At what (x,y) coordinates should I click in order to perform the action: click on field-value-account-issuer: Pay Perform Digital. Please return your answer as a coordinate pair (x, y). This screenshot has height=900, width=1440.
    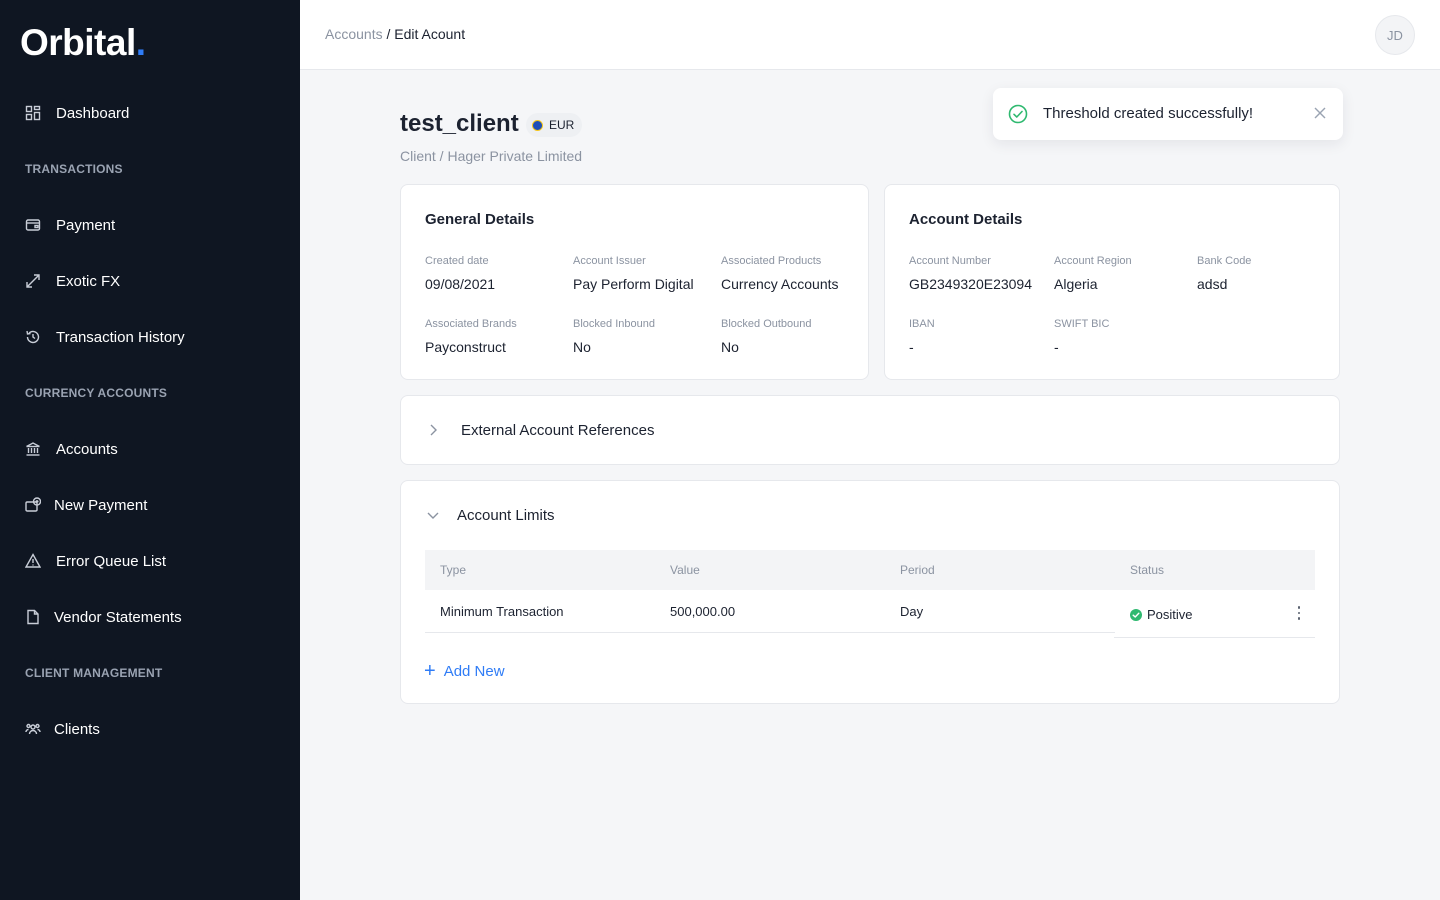
    Looking at the image, I should click on (633, 284).